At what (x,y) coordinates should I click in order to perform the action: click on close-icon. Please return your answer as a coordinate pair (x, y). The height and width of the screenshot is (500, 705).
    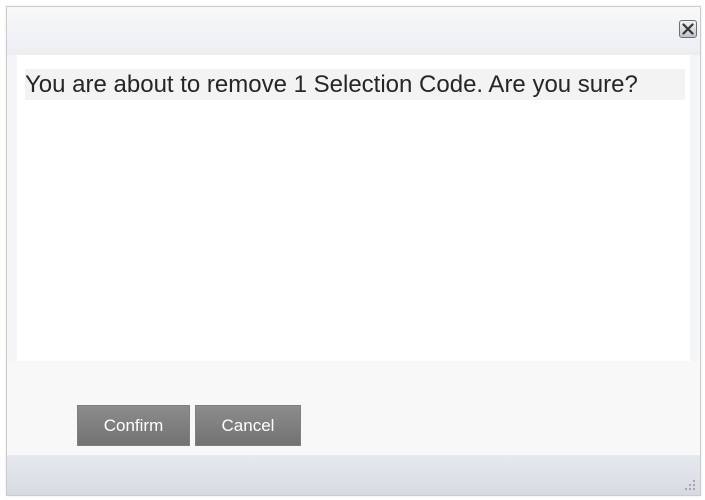
    Looking at the image, I should click on (688, 29).